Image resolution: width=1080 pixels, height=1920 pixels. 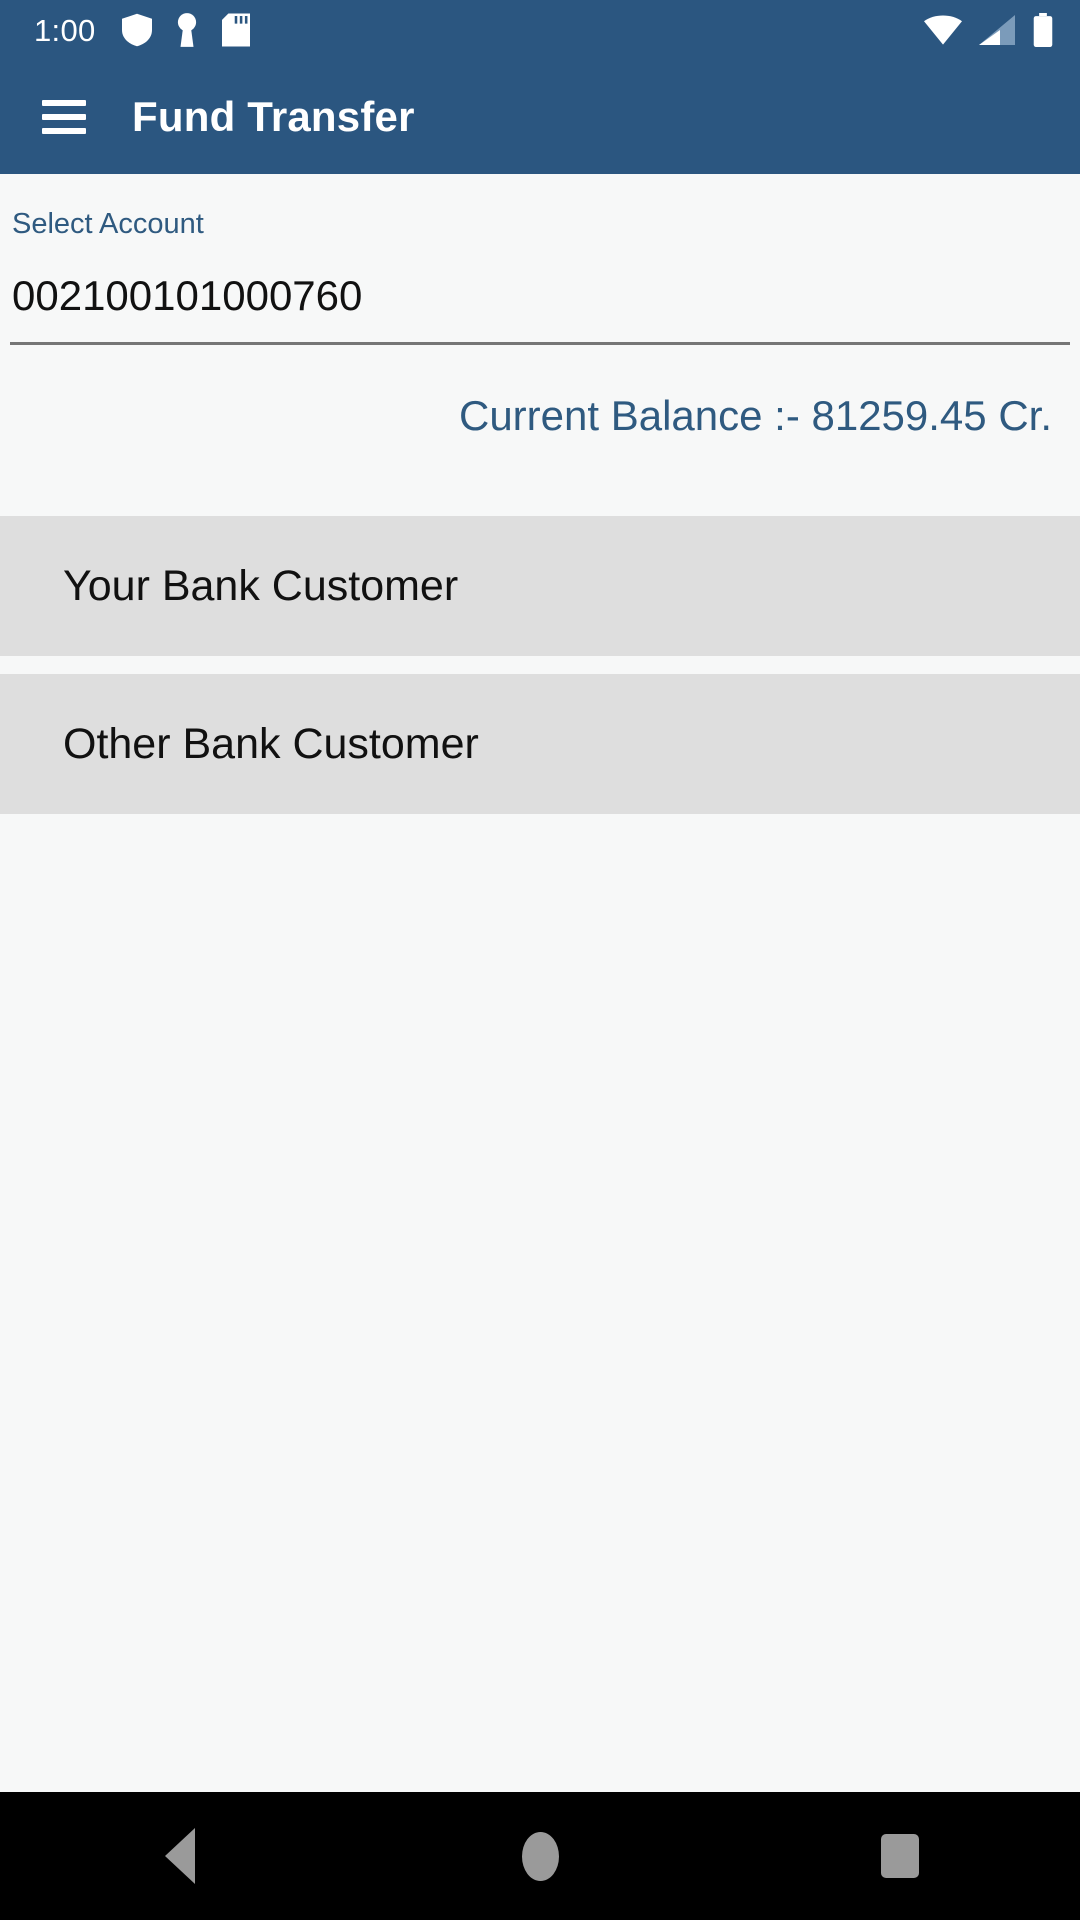 I want to click on current-balance-row: Current Balance :- 81259.45 Cr., so click(x=540, y=392).